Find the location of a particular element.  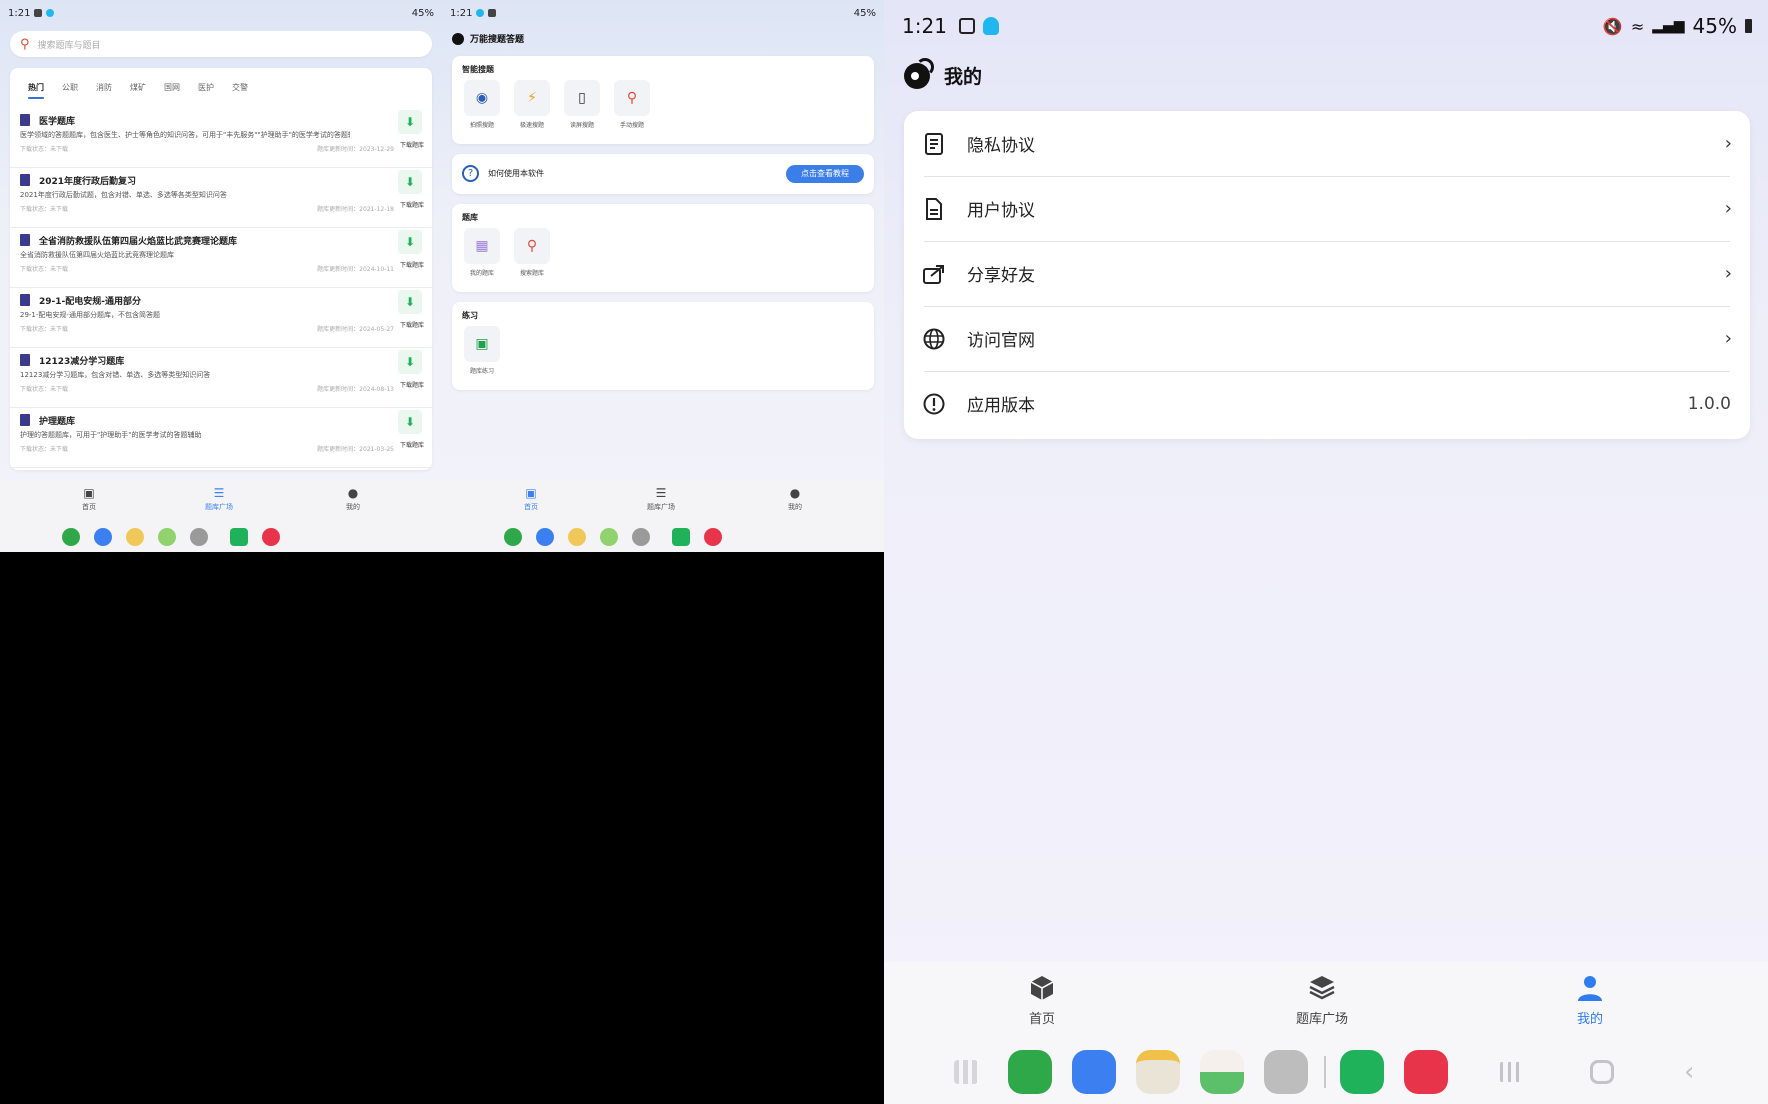

layers-icon: ☰ is located at coordinates (661, 493).